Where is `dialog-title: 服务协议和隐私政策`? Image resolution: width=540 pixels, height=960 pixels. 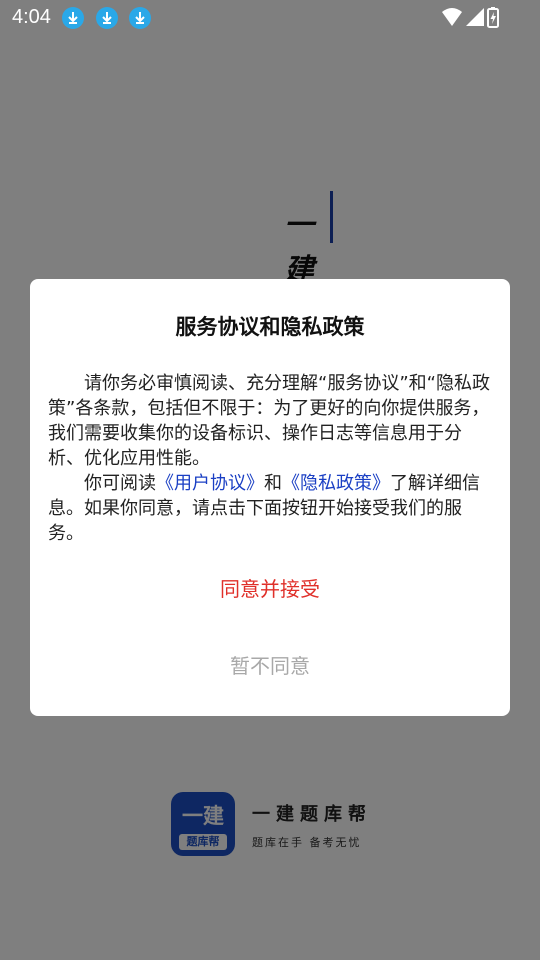
dialog-title: 服务协议和隐私政策 is located at coordinates (270, 327).